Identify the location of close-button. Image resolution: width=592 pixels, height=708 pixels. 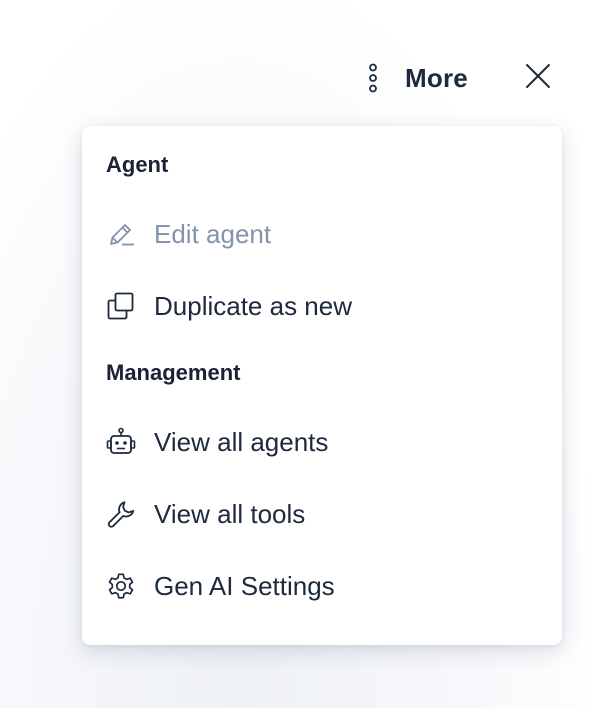
(538, 78).